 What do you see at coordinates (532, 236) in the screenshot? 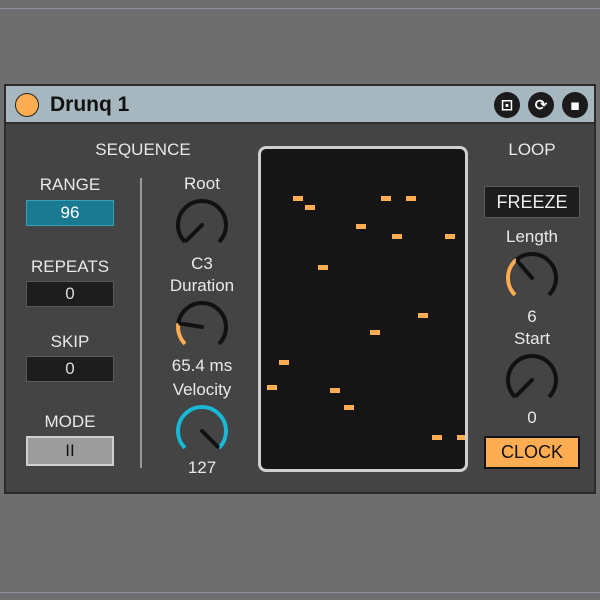
I see `length-label: Length` at bounding box center [532, 236].